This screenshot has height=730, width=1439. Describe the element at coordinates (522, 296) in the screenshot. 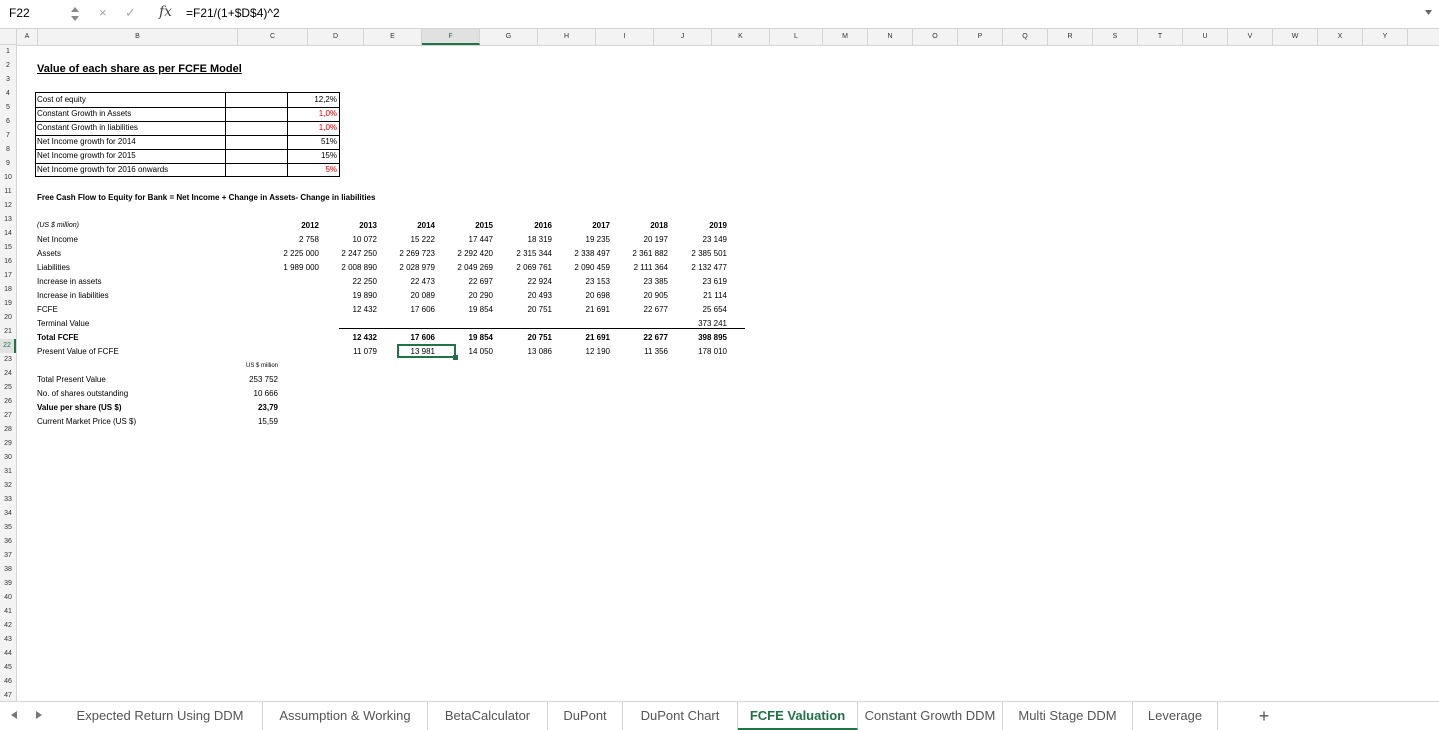

I see `table-cell: 20 493` at that location.